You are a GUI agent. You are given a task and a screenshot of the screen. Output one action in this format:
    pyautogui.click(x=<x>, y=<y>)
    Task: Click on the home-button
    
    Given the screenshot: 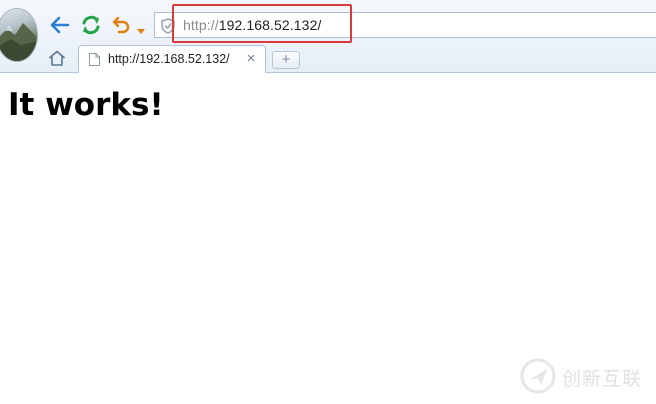 What is the action you would take?
    pyautogui.click(x=57, y=60)
    